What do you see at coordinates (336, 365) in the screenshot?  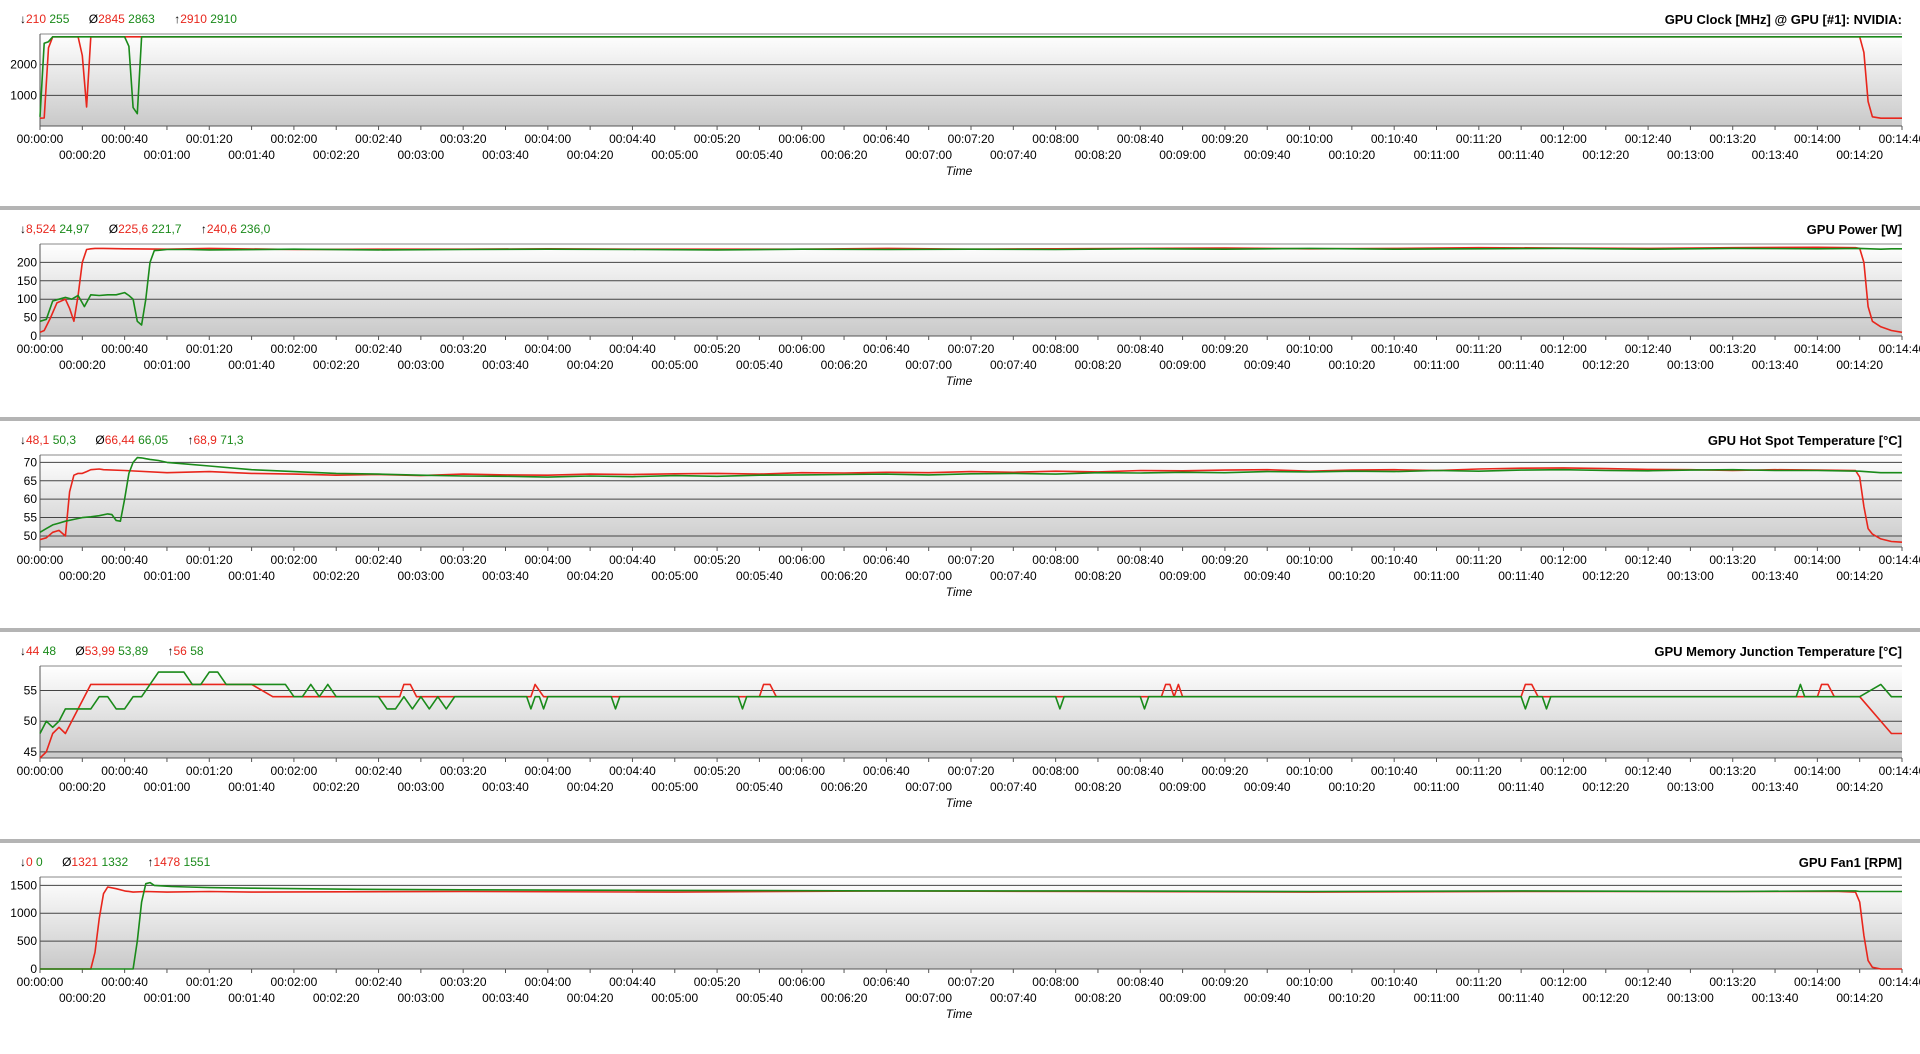 I see `x-tick-label: 00:02:20` at bounding box center [336, 365].